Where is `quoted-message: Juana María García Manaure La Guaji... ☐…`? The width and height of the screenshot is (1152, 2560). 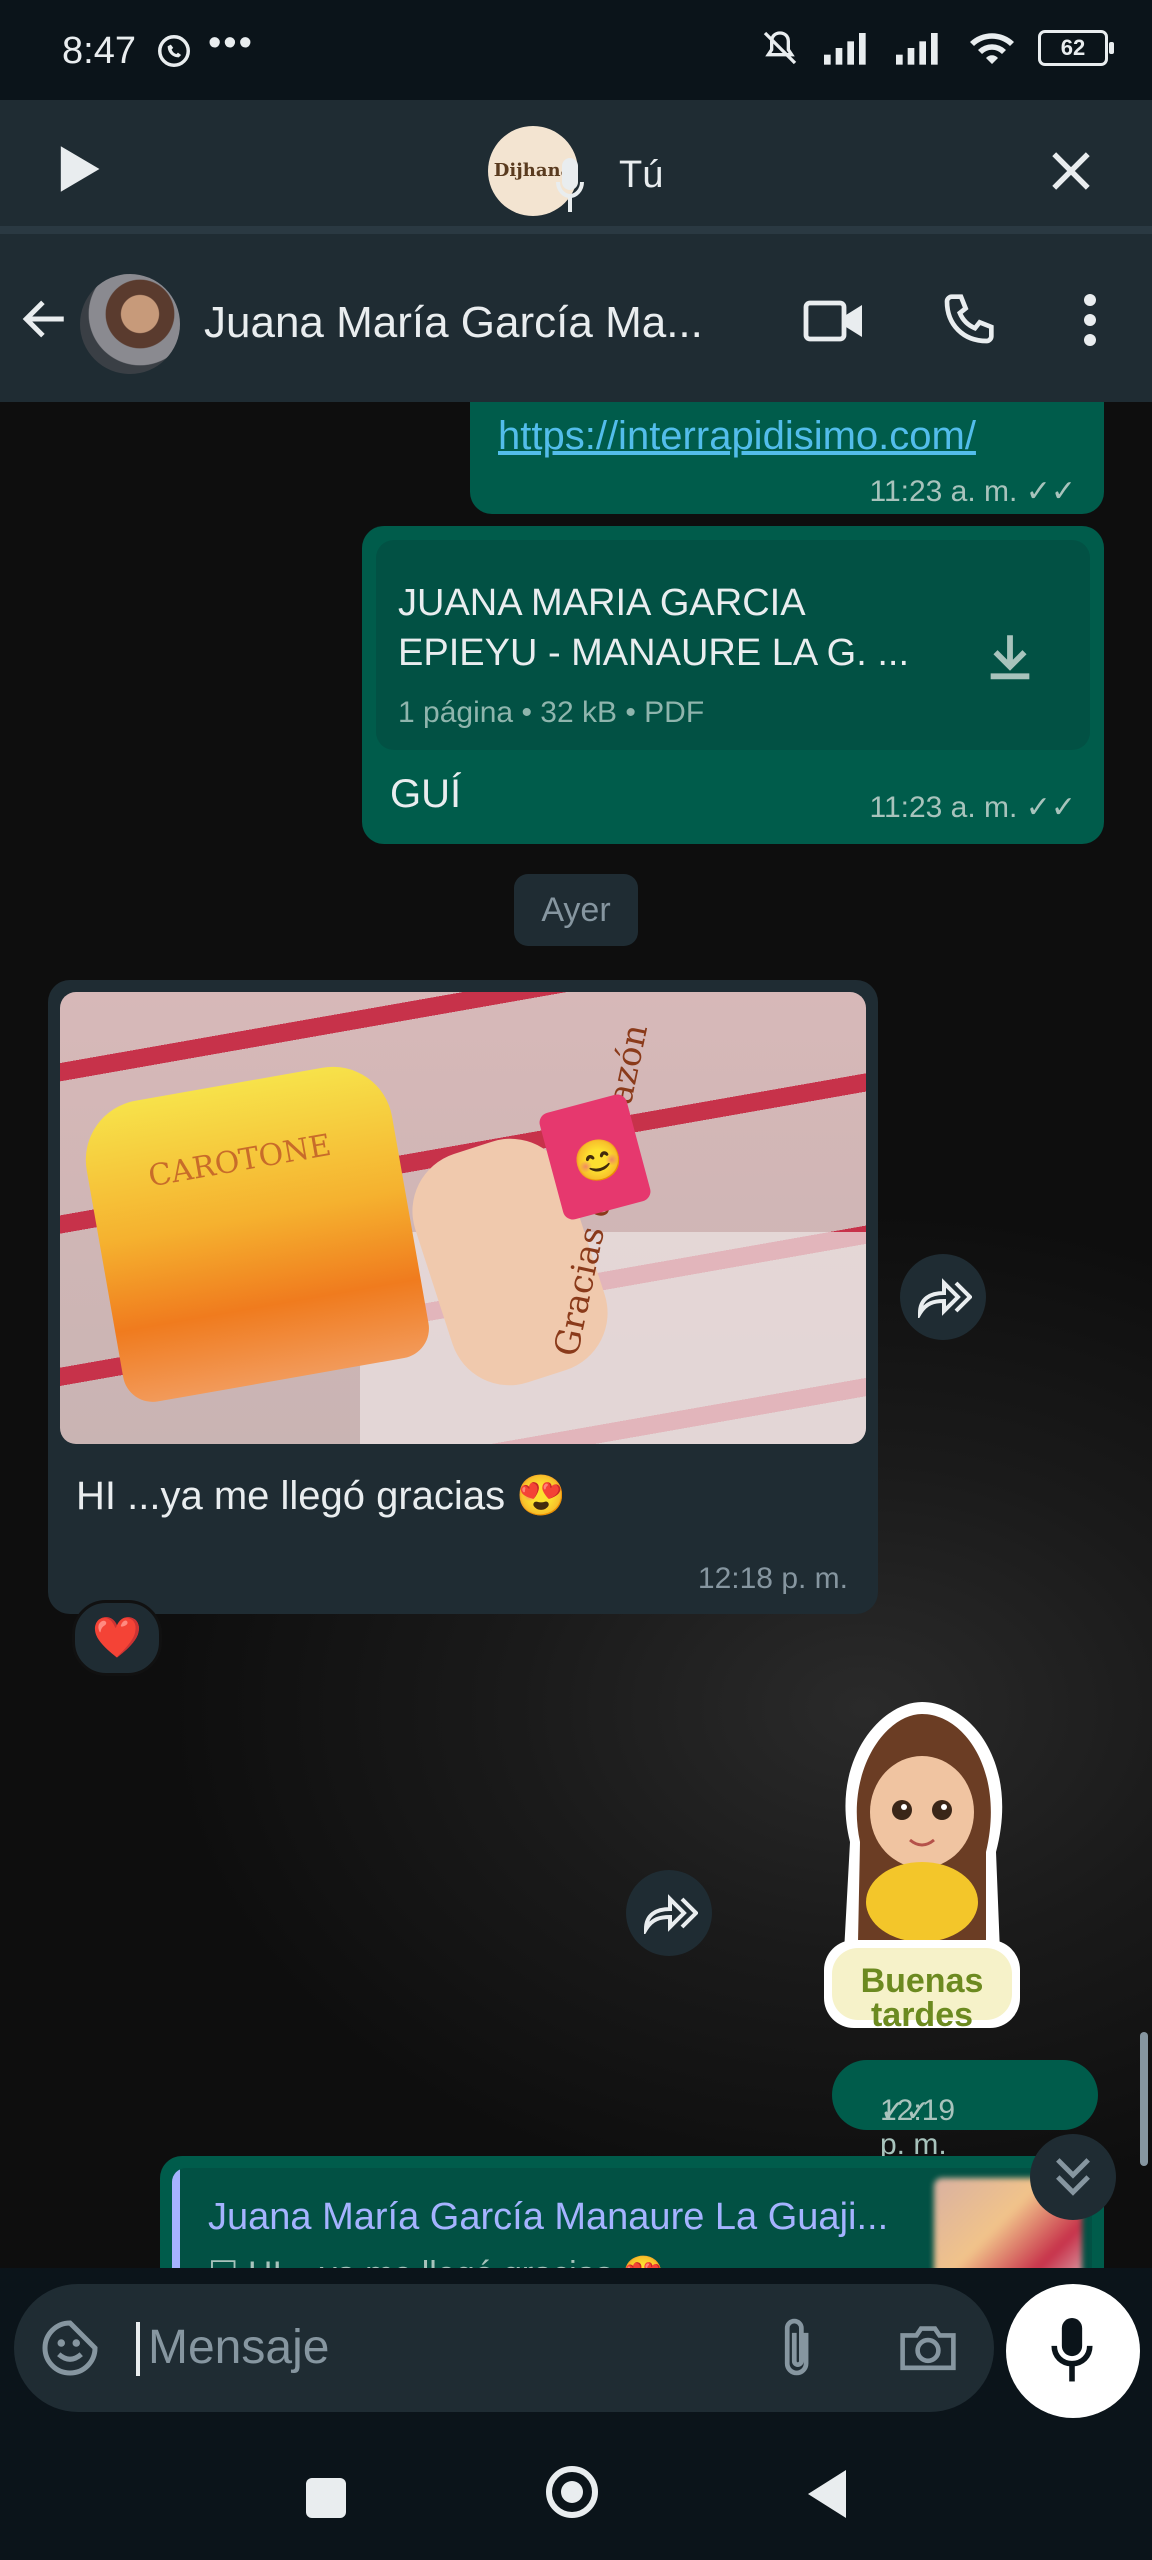
quoted-message: Juana María García Manaure La Guaji... ☐… is located at coordinates (632, 2218).